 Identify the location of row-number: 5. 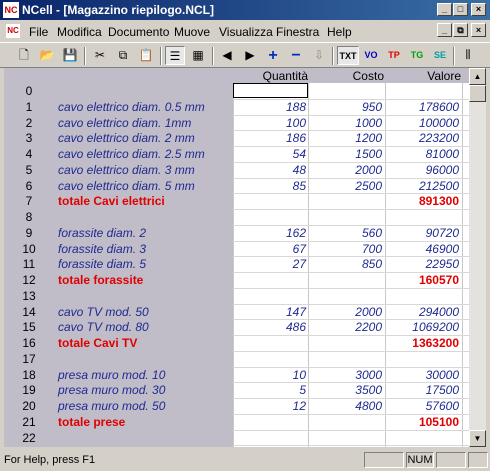
(29, 170).